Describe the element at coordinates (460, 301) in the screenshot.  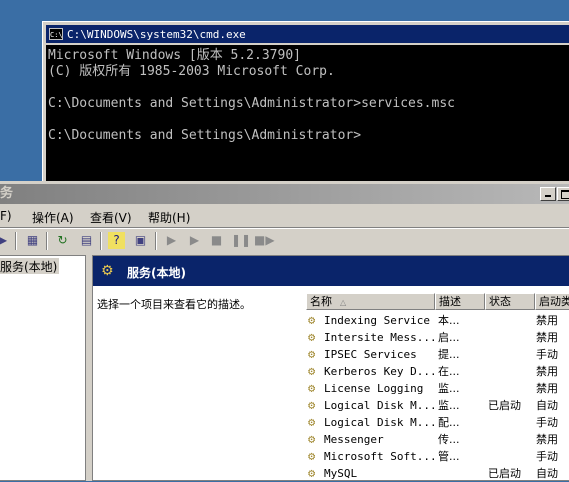
I see `column-header-description: 描述` at that location.